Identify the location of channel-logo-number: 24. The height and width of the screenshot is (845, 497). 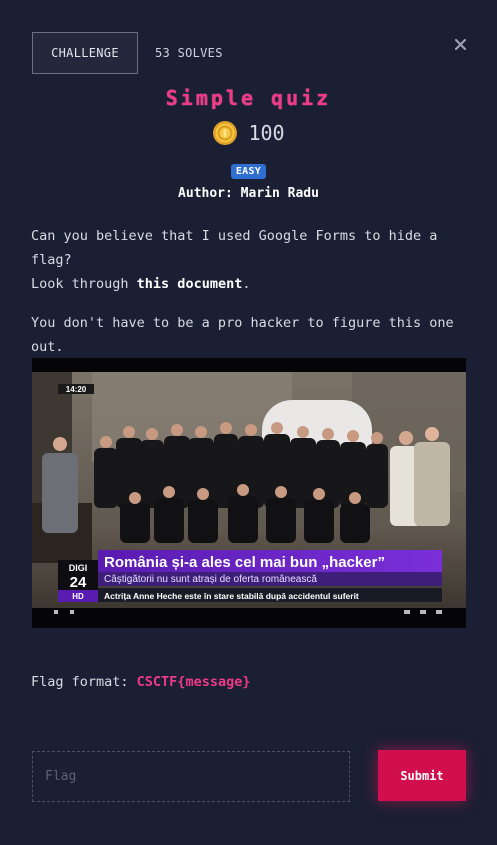
(78, 582).